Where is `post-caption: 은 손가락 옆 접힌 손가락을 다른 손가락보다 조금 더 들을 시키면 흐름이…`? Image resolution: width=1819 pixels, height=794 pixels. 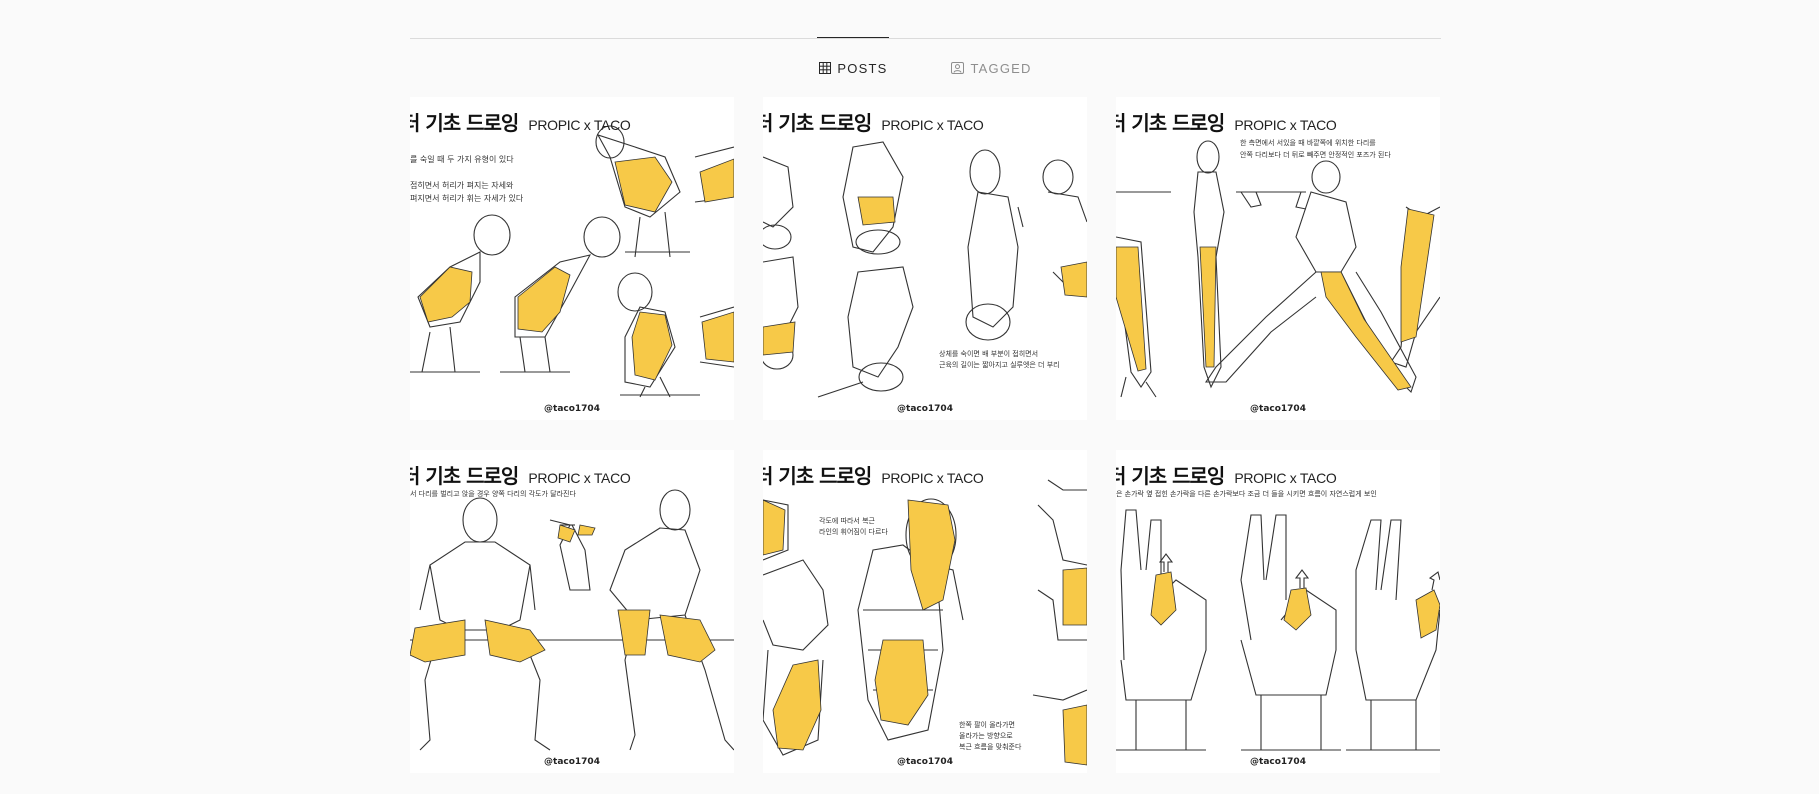 post-caption: 은 손가락 옆 접힌 손가락을 다른 손가락보다 조금 더 들을 시키면 흐름이… is located at coordinates (1246, 494).